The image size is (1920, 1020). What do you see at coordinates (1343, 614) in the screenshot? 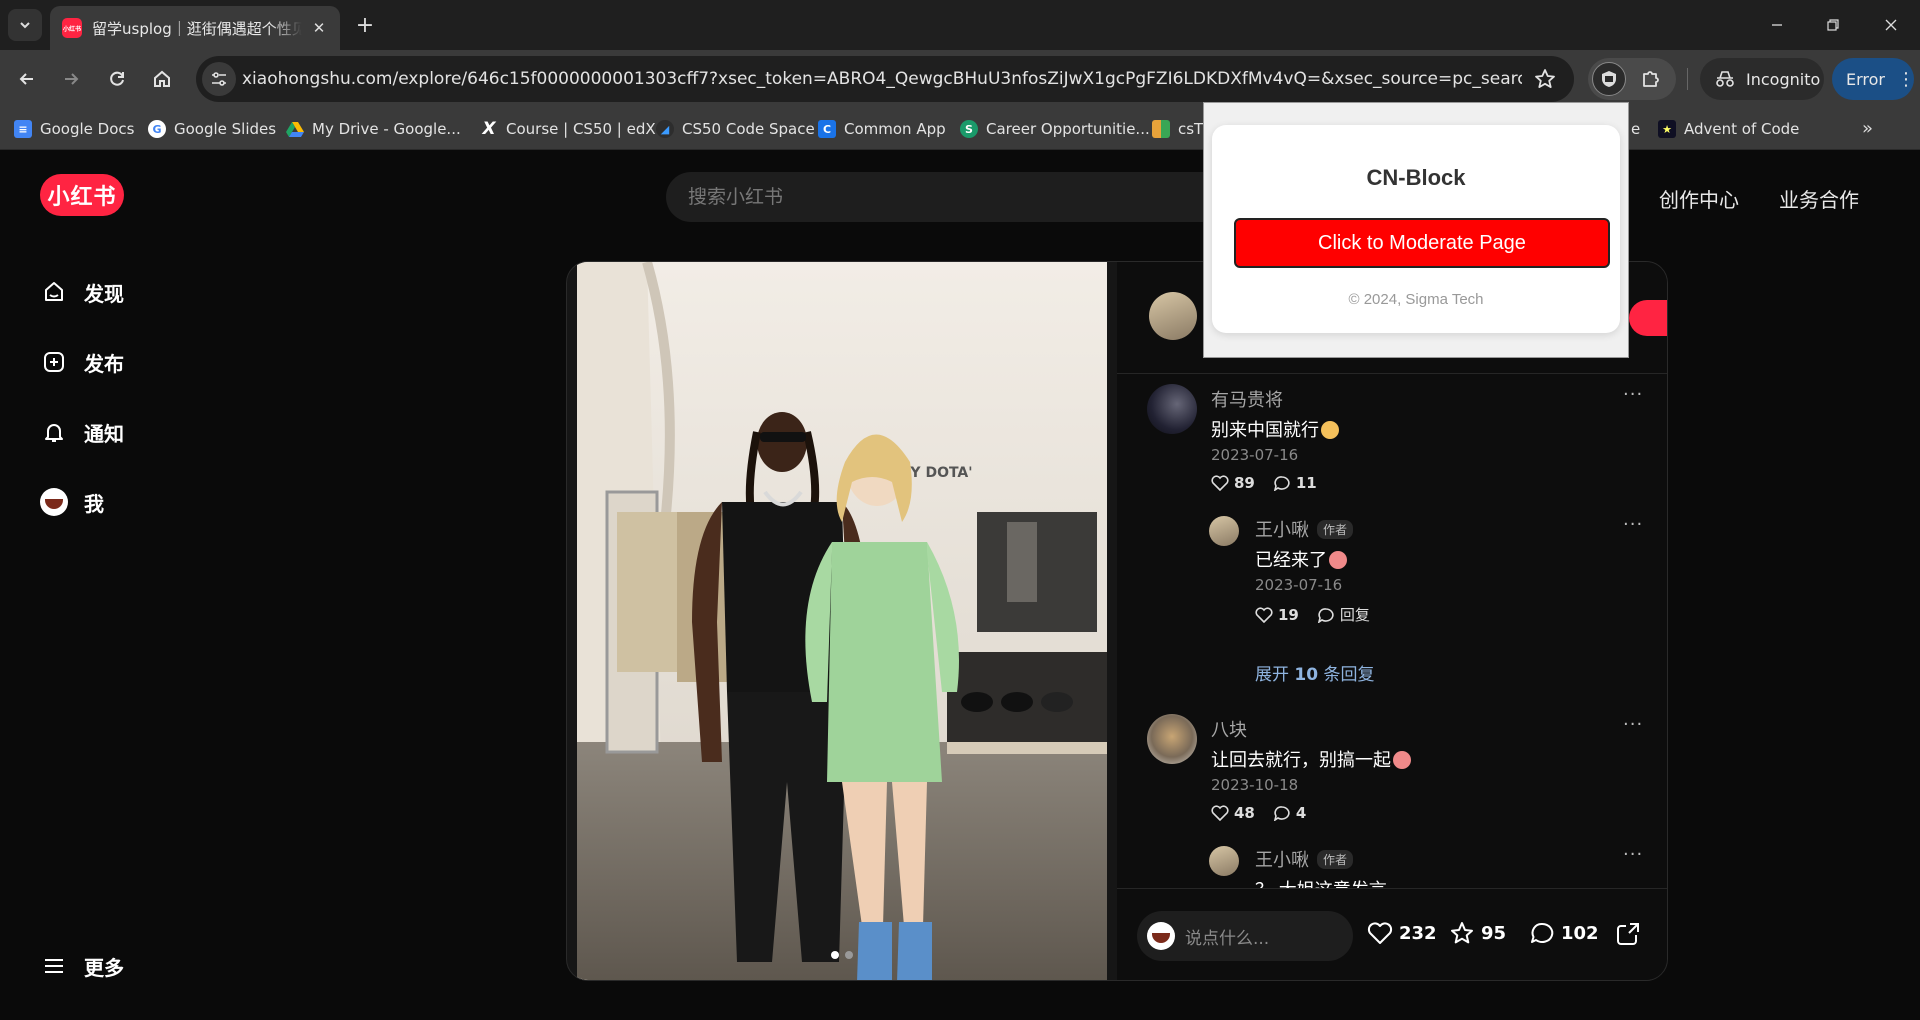
I see `reply-button: 回复` at bounding box center [1343, 614].